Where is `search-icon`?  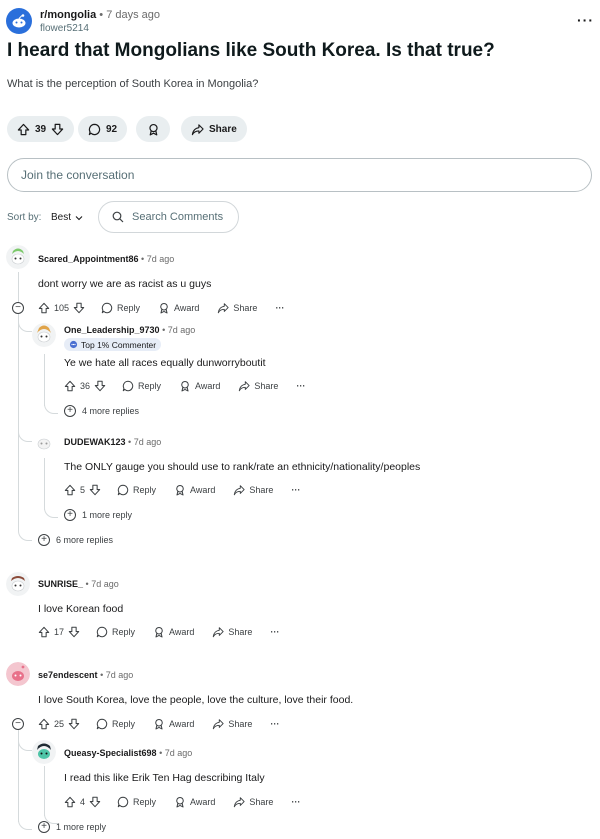 search-icon is located at coordinates (118, 217).